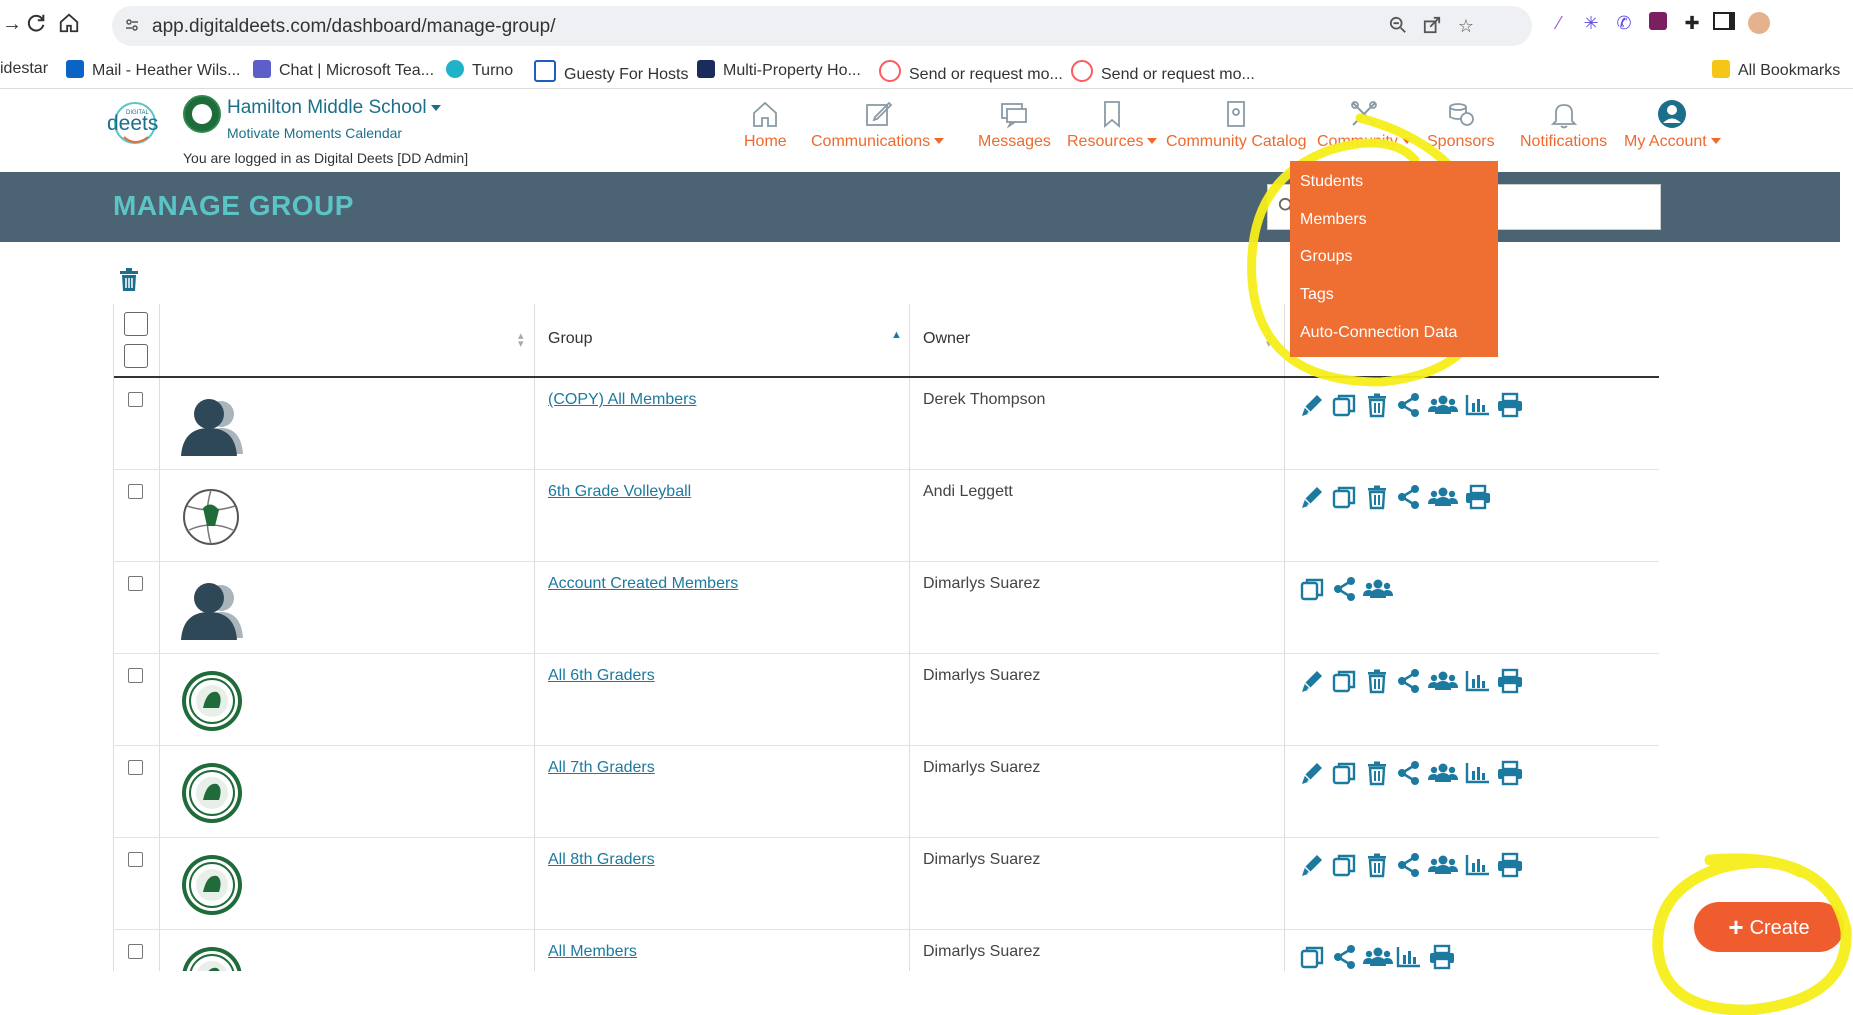 The height and width of the screenshot is (1015, 1853). I want to click on digital-deets-logo: DIGITAL deets, so click(135, 123).